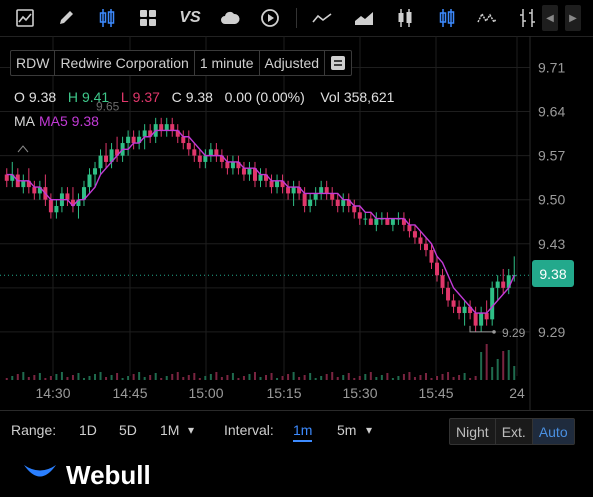  What do you see at coordinates (33, 63) in the screenshot?
I see `symbol-ticker: RDW` at bounding box center [33, 63].